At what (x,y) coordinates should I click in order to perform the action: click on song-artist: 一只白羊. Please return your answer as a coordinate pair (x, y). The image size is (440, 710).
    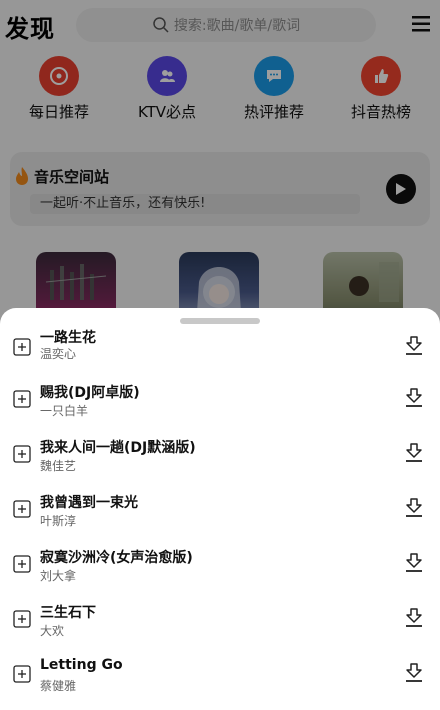
    Looking at the image, I should click on (64, 411).